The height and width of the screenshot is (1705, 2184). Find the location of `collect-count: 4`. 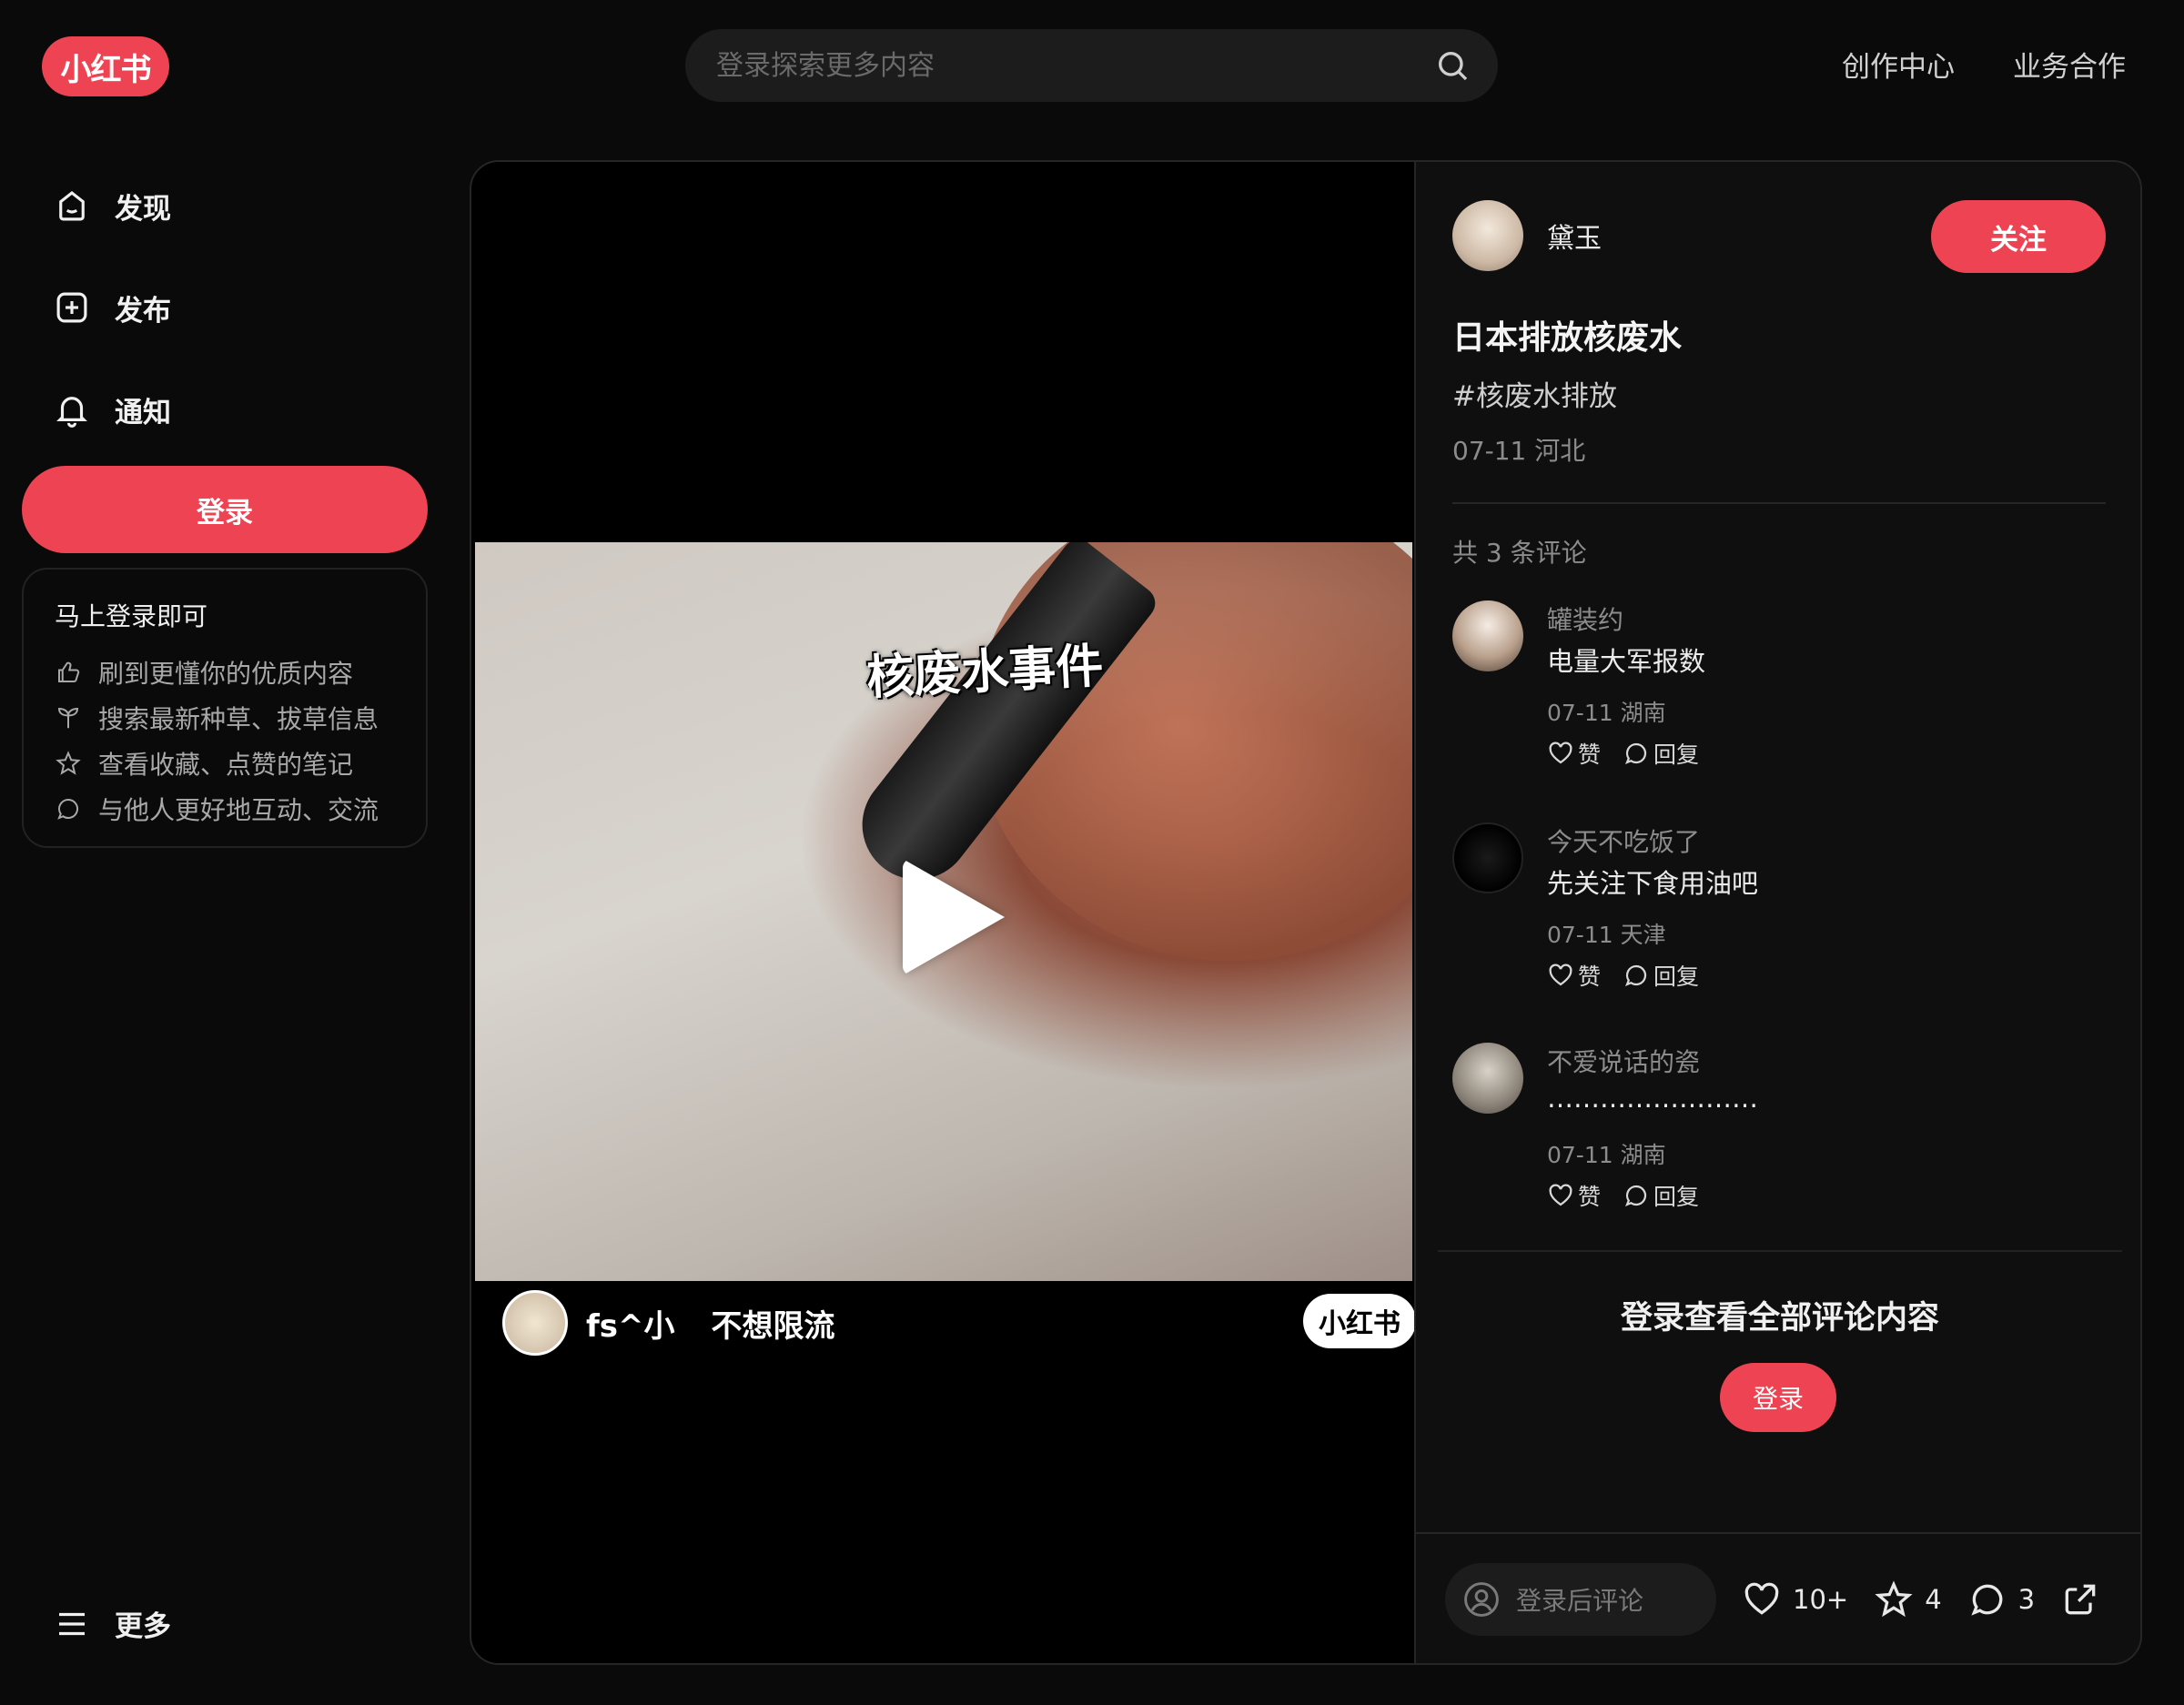

collect-count: 4 is located at coordinates (1934, 1599).